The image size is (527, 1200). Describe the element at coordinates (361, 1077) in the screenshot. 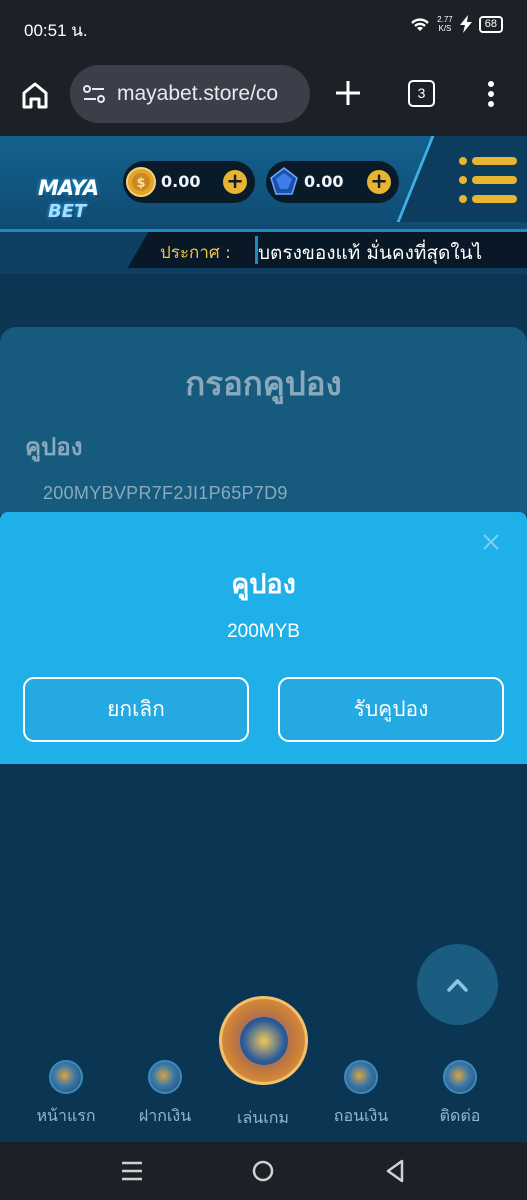

I see `withdraw-icon` at that location.